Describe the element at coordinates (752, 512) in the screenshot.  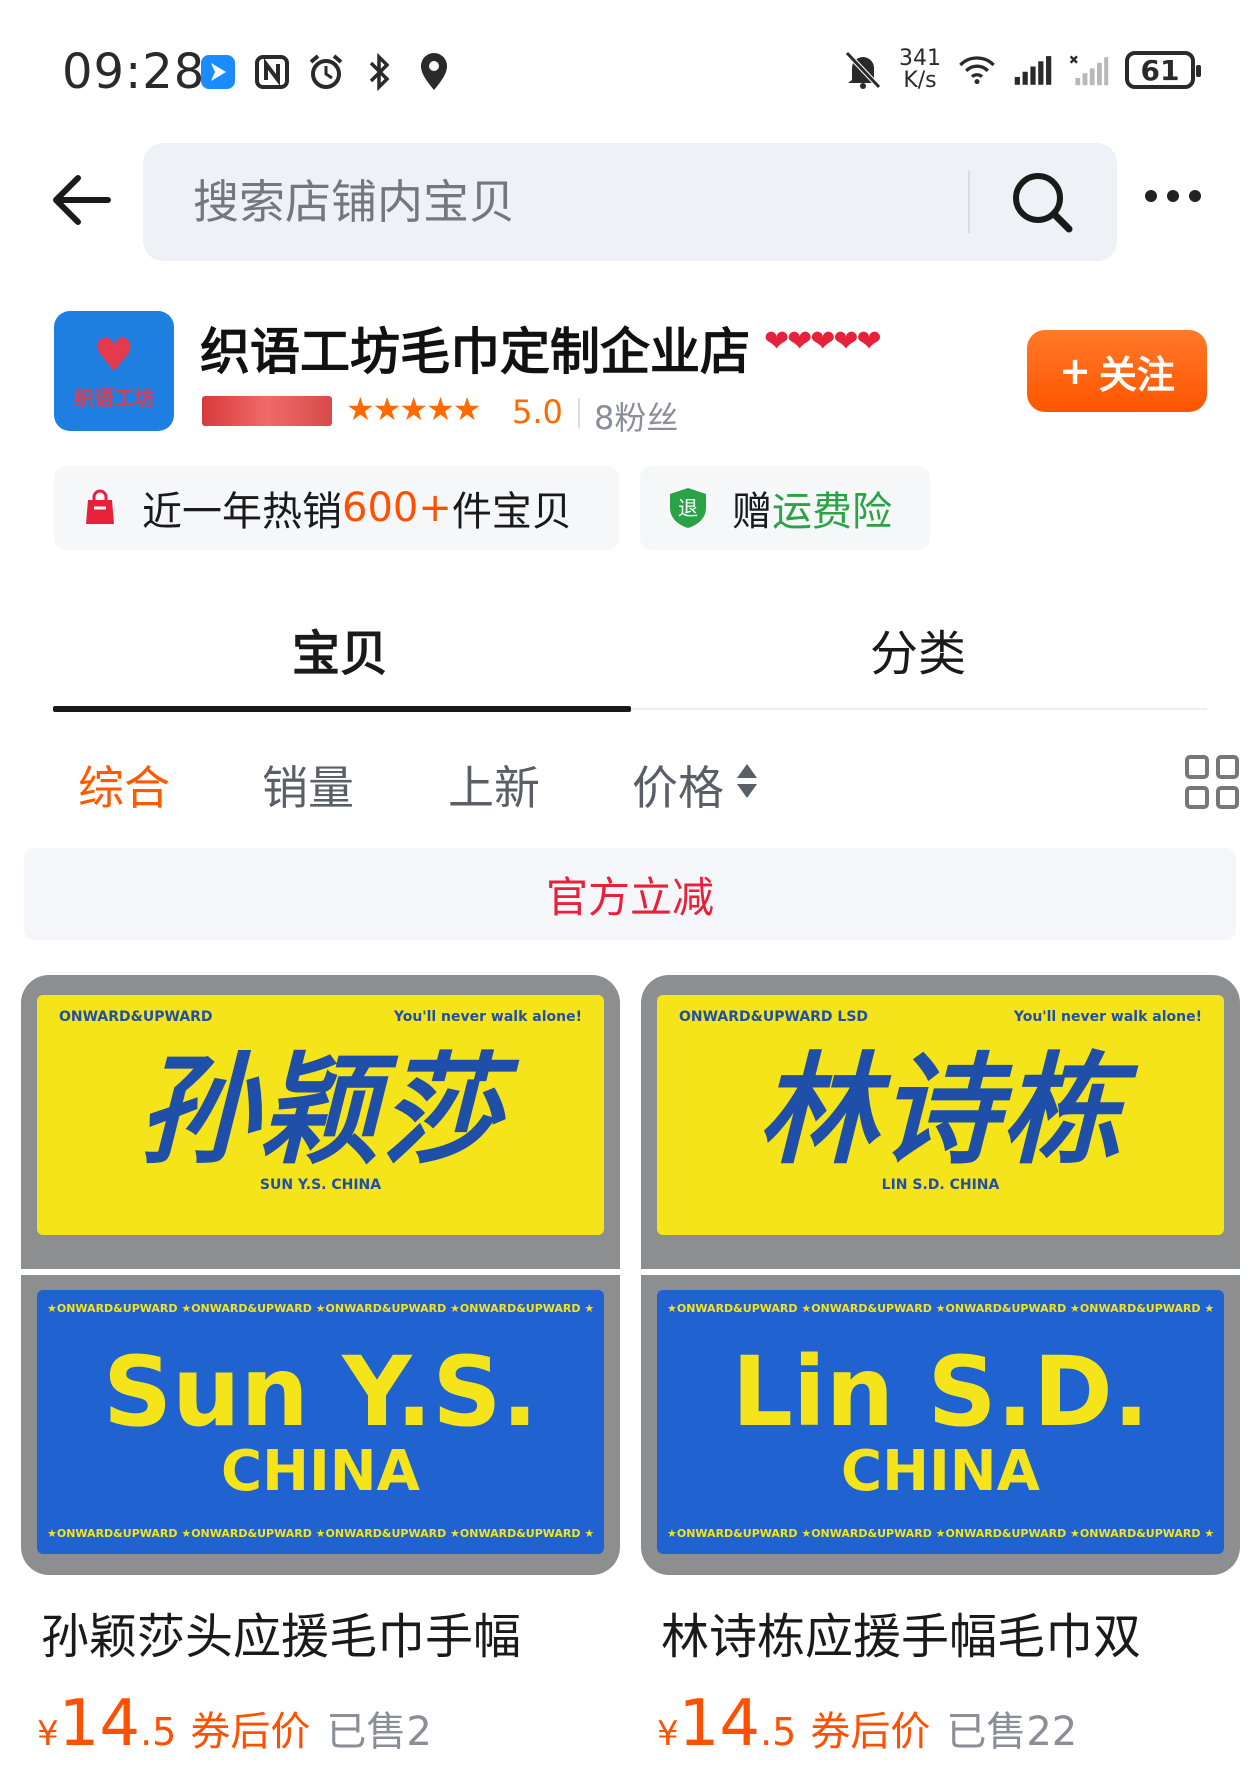
I see `ship-prefix: 赠` at that location.